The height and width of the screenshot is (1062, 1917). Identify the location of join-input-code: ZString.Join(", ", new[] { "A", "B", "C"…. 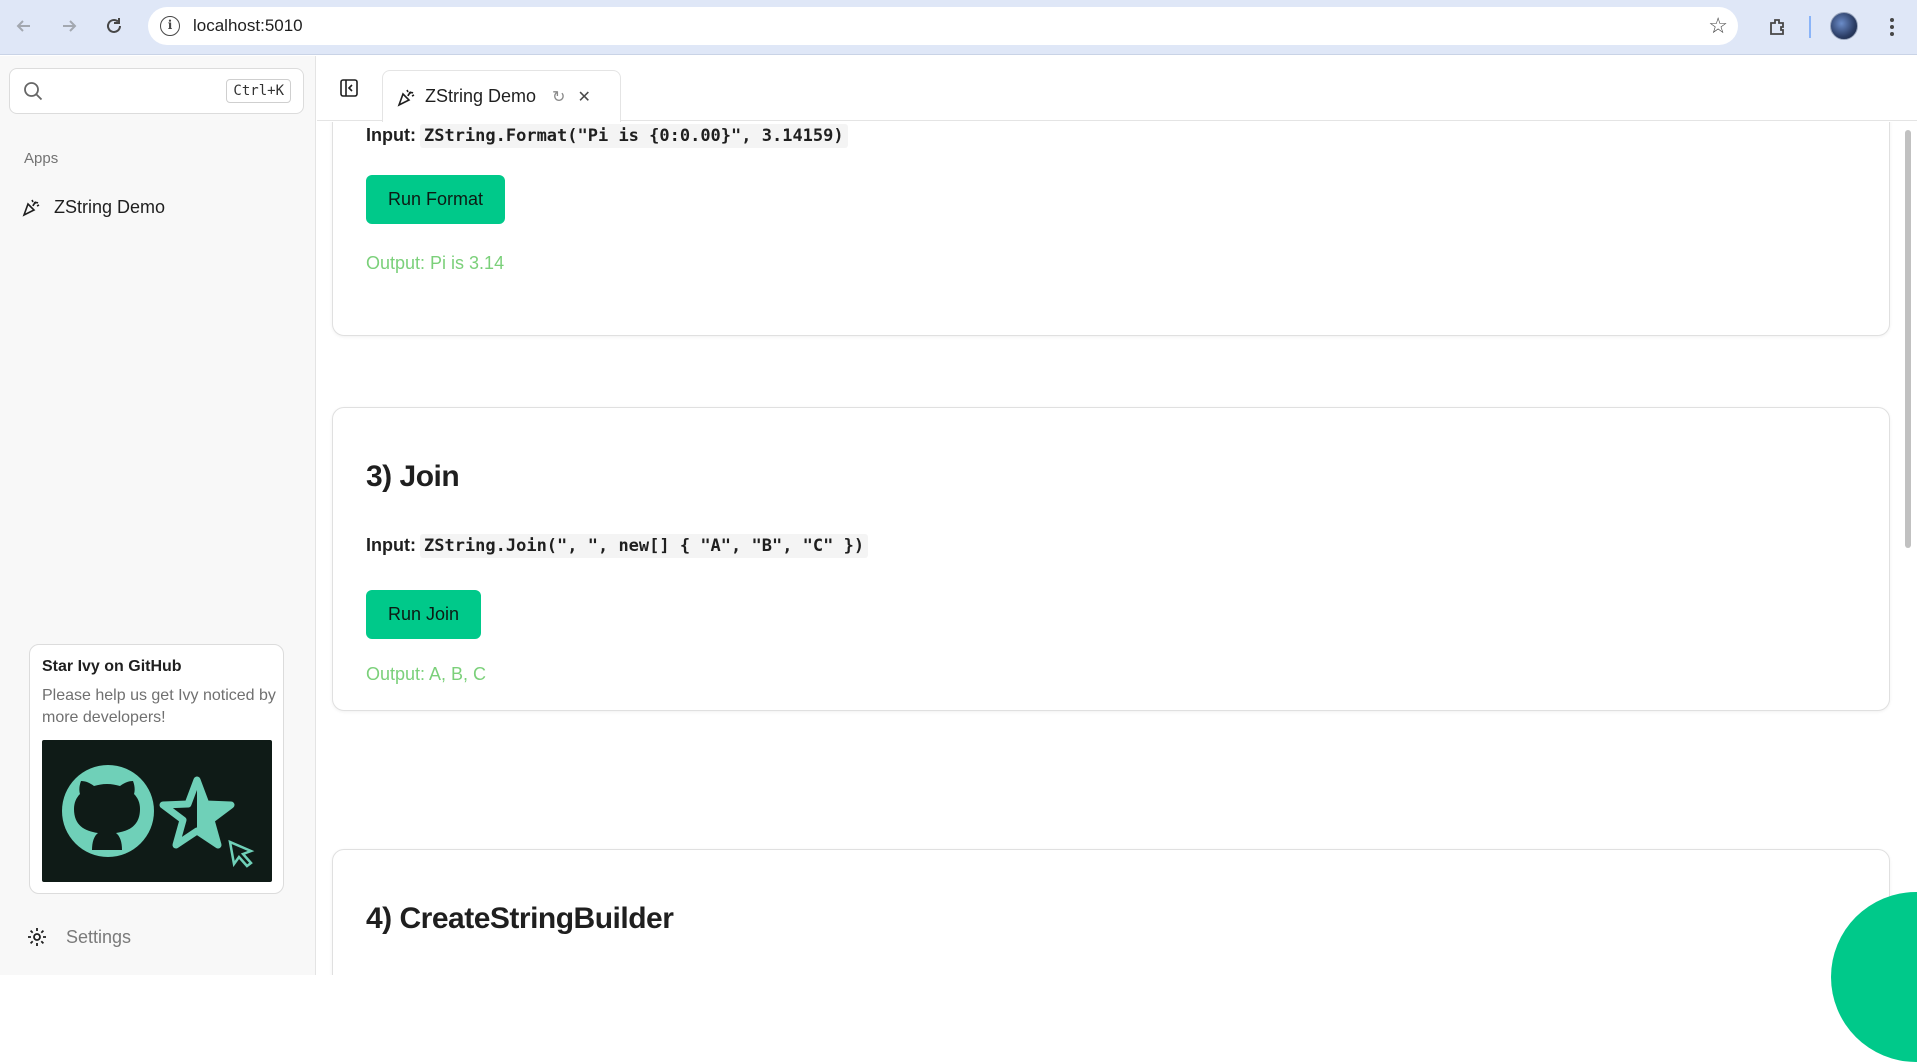
(644, 546).